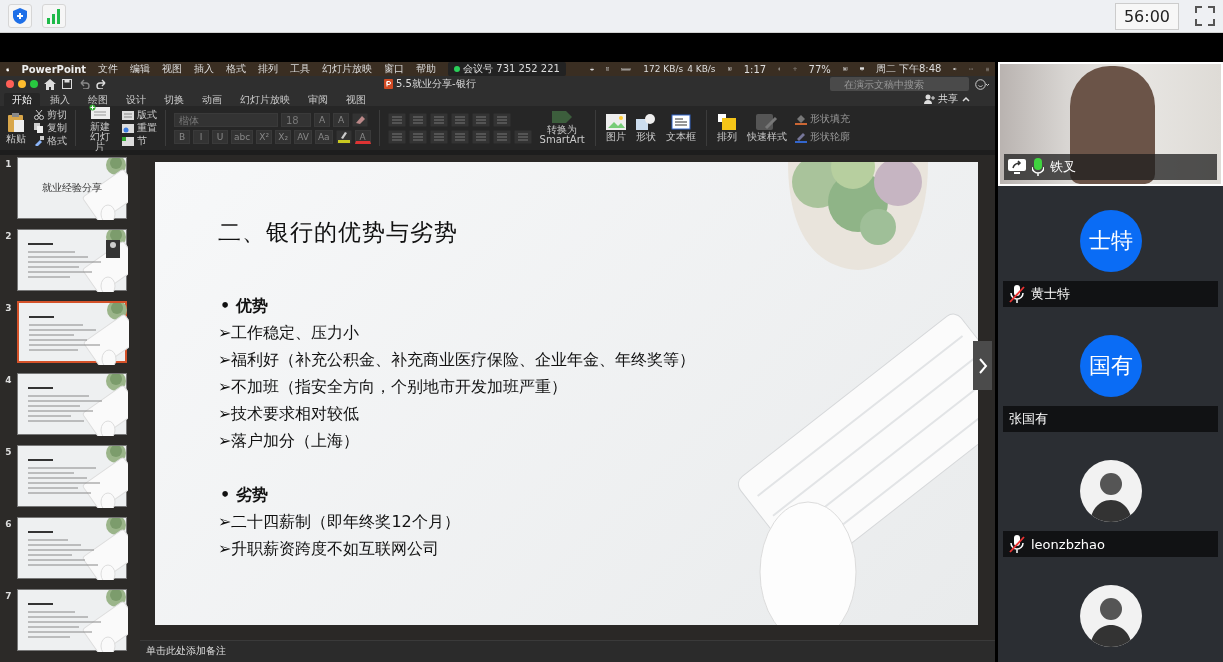 The width and height of the screenshot is (1223, 662). What do you see at coordinates (822, 119) in the screenshot?
I see `shape-fill-button: 形状填充` at bounding box center [822, 119].